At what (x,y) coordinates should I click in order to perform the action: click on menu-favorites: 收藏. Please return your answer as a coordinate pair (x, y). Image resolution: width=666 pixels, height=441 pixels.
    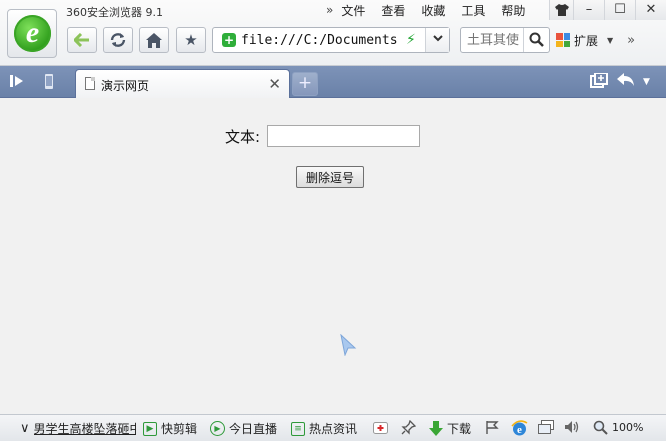
    Looking at the image, I should click on (433, 10).